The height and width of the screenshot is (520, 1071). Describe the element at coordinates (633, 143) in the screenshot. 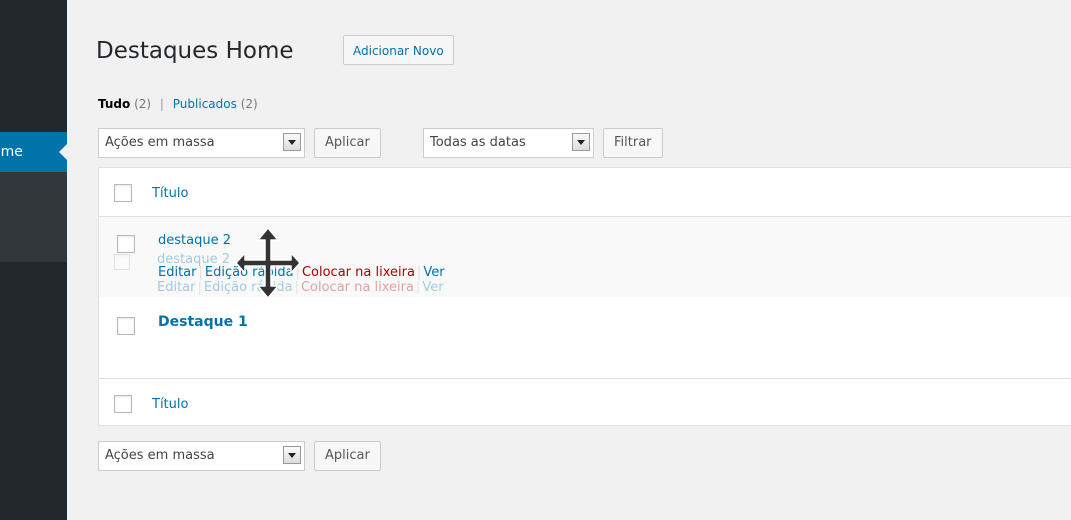

I see `filter-button: Filtrar` at that location.